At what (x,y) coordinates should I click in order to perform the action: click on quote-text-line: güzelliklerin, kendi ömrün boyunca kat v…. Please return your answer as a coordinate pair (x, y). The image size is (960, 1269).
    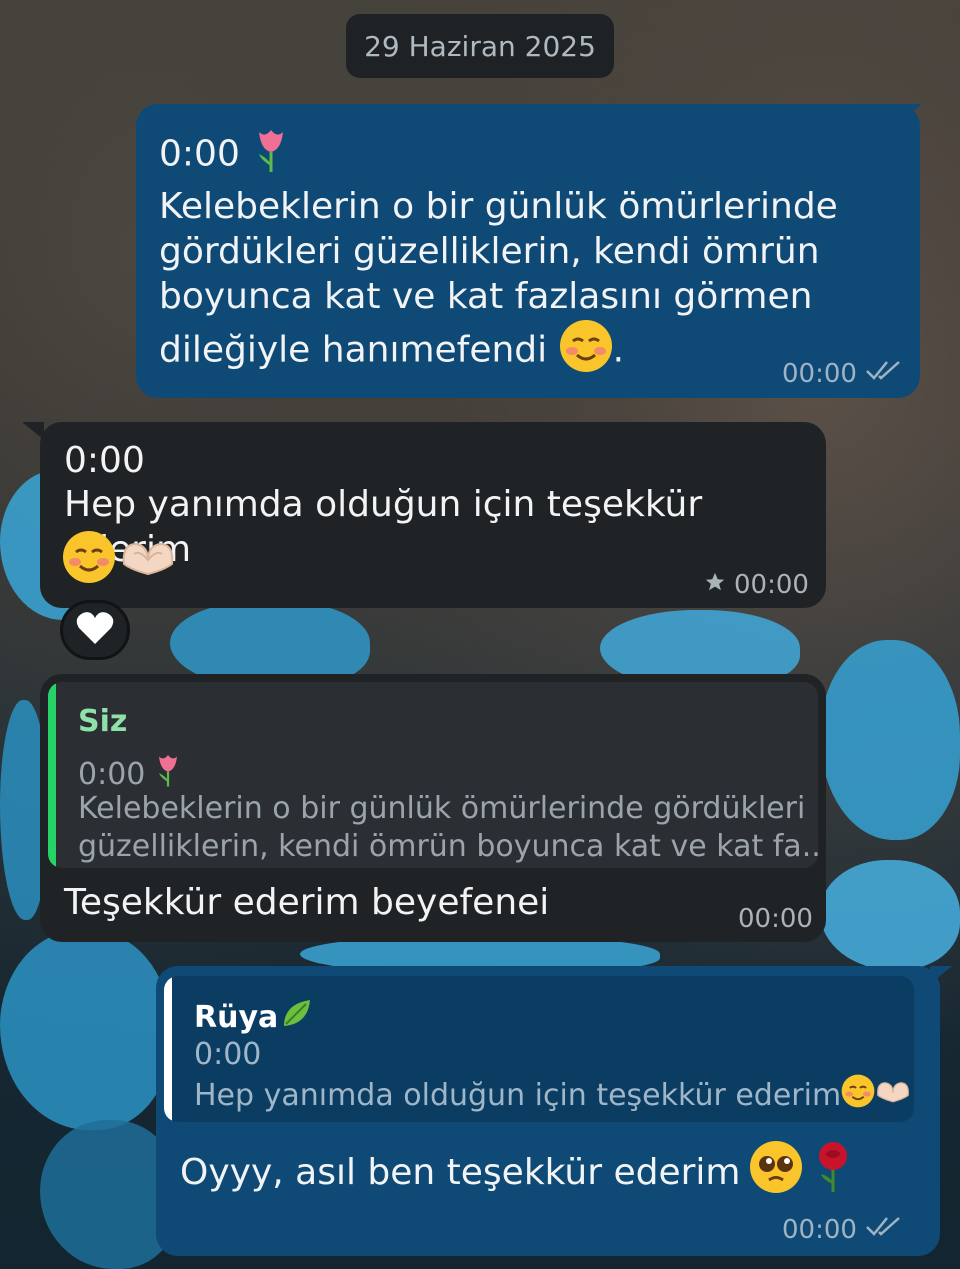
    Looking at the image, I should click on (448, 846).